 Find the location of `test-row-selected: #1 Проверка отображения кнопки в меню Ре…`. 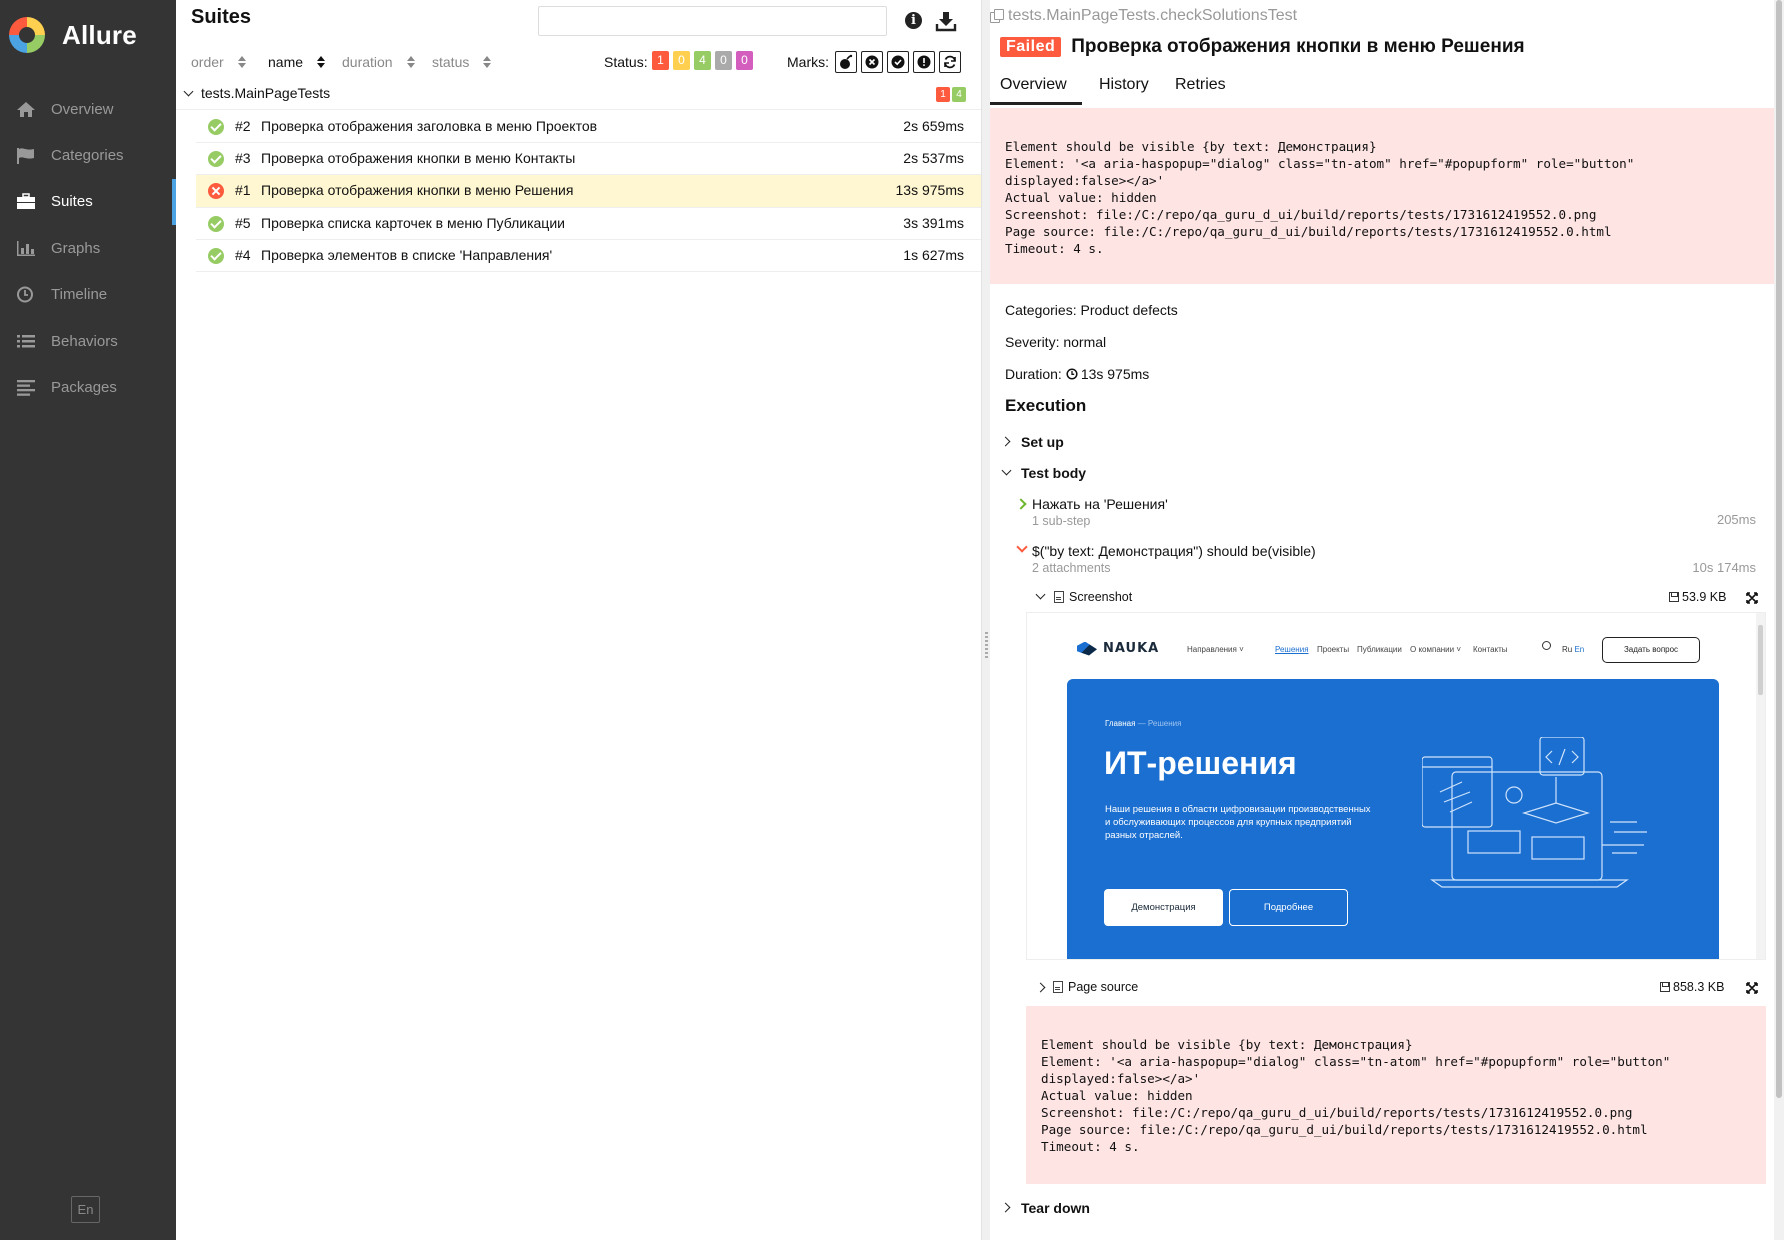

test-row-selected: #1 Проверка отображения кнопки в меню Ре… is located at coordinates (588, 191).